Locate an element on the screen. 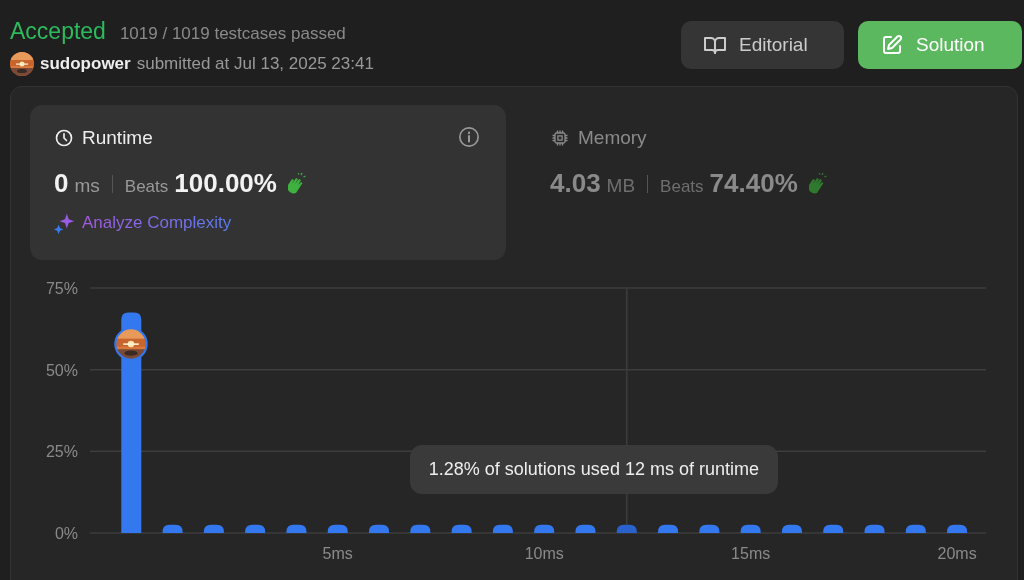  y-axis-label: 75% is located at coordinates (61, 288).